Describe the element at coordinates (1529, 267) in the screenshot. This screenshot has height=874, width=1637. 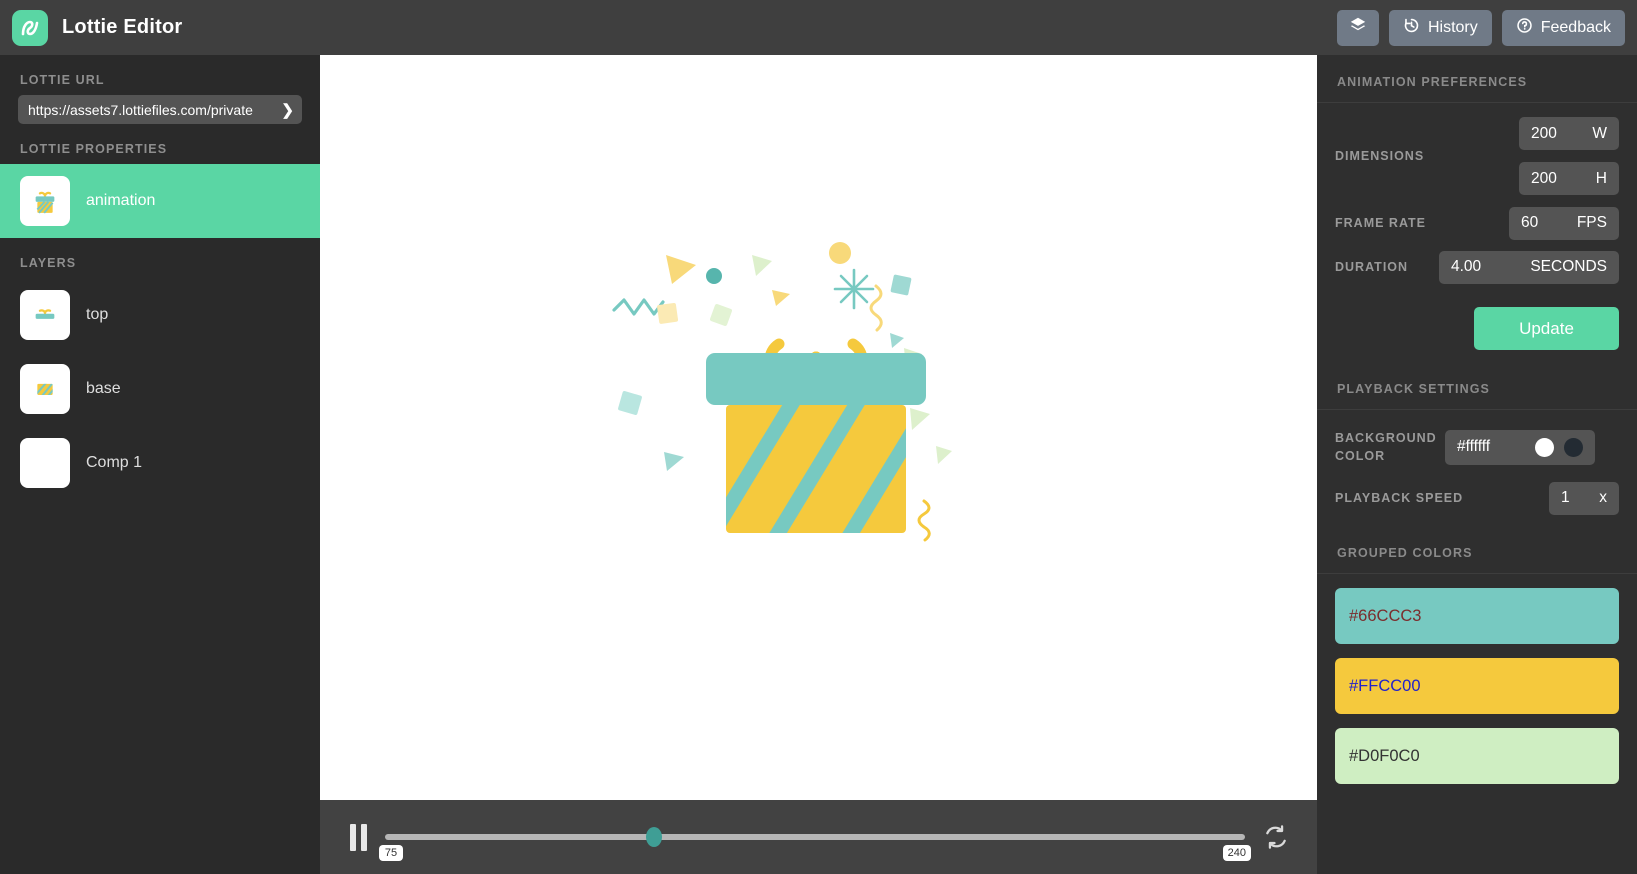
I see `duration-input: 4.00 SECONDS` at that location.